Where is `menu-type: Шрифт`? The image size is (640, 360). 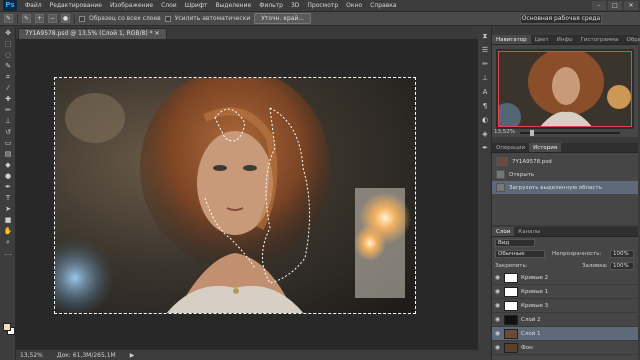
menu-type: Шрифт is located at coordinates (196, 5).